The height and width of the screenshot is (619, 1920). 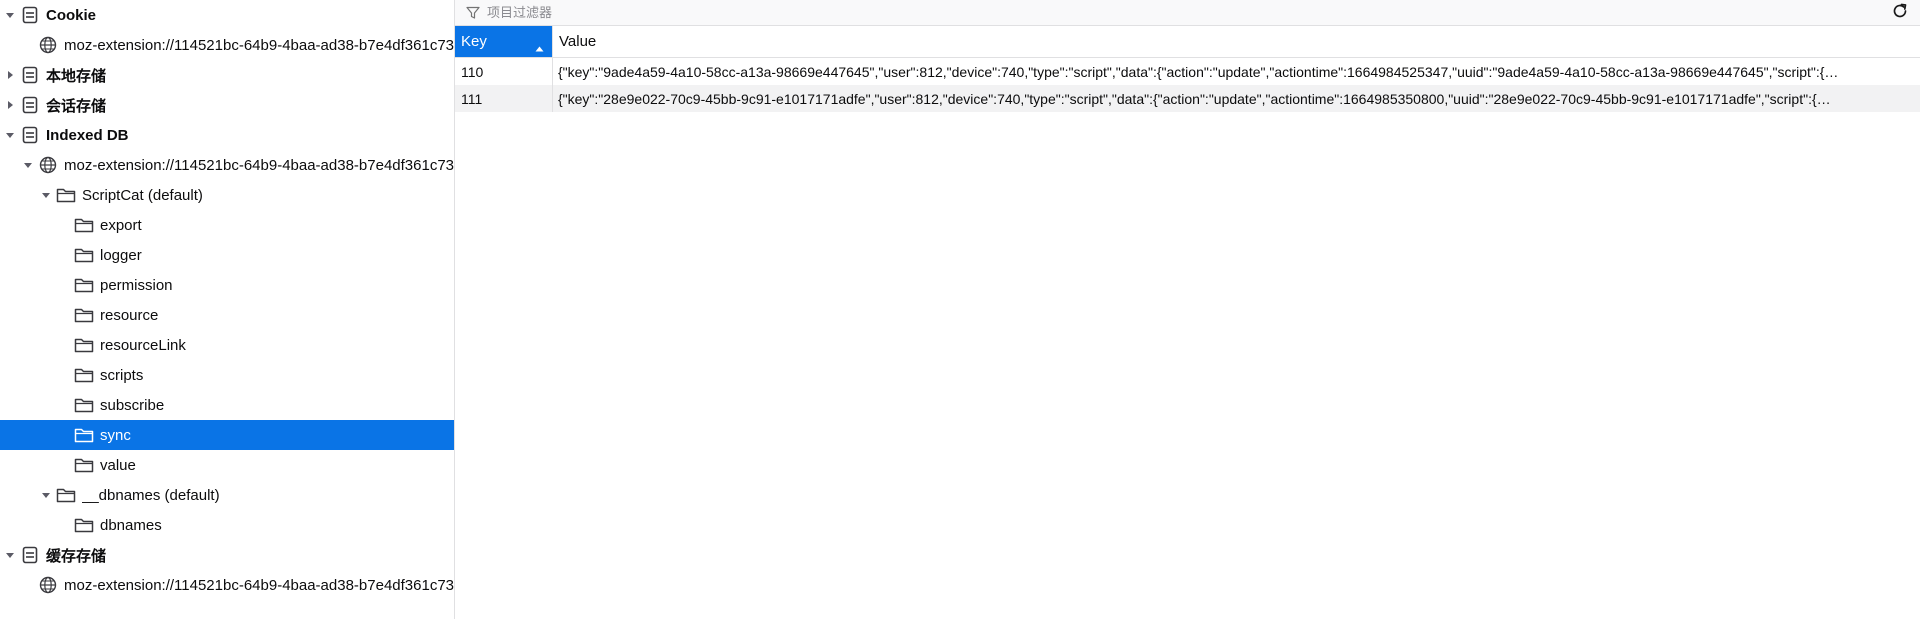 What do you see at coordinates (227, 435) in the screenshot?
I see `tree-item-store-sync: sync` at bounding box center [227, 435].